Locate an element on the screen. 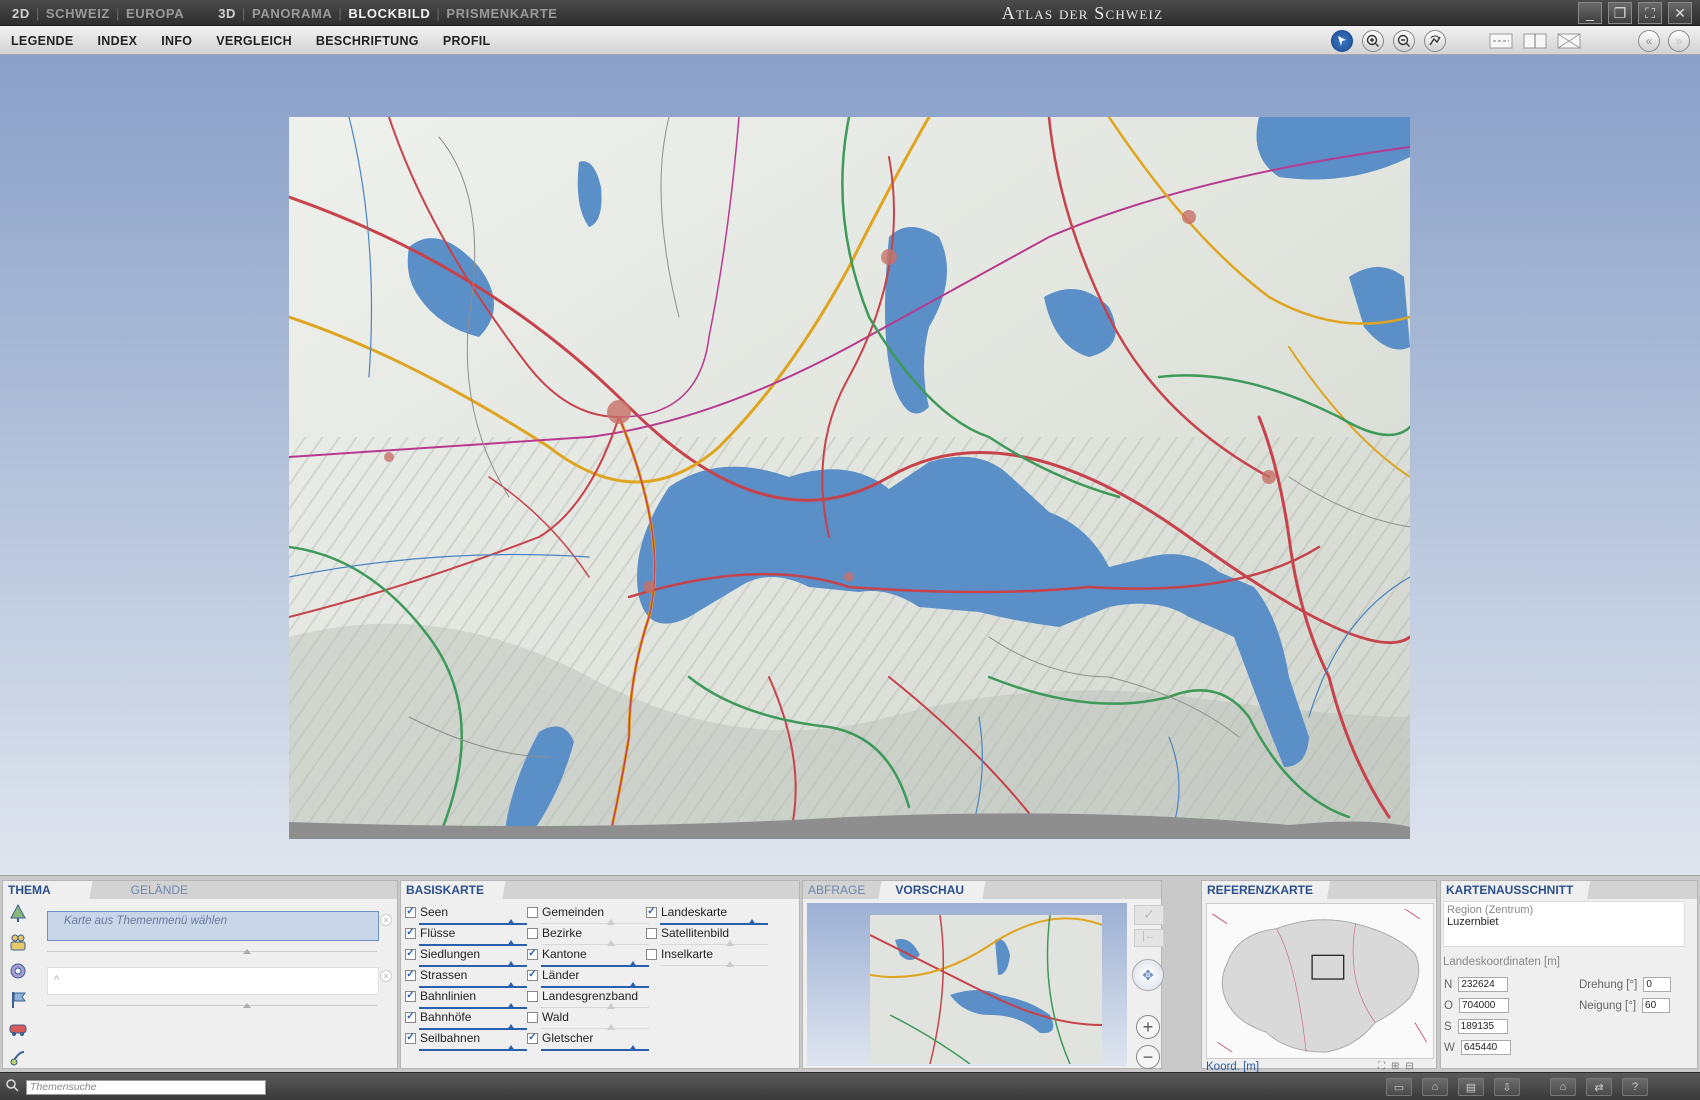 The image size is (1700, 1100). print-icon: ▤ is located at coordinates (1471, 1087).